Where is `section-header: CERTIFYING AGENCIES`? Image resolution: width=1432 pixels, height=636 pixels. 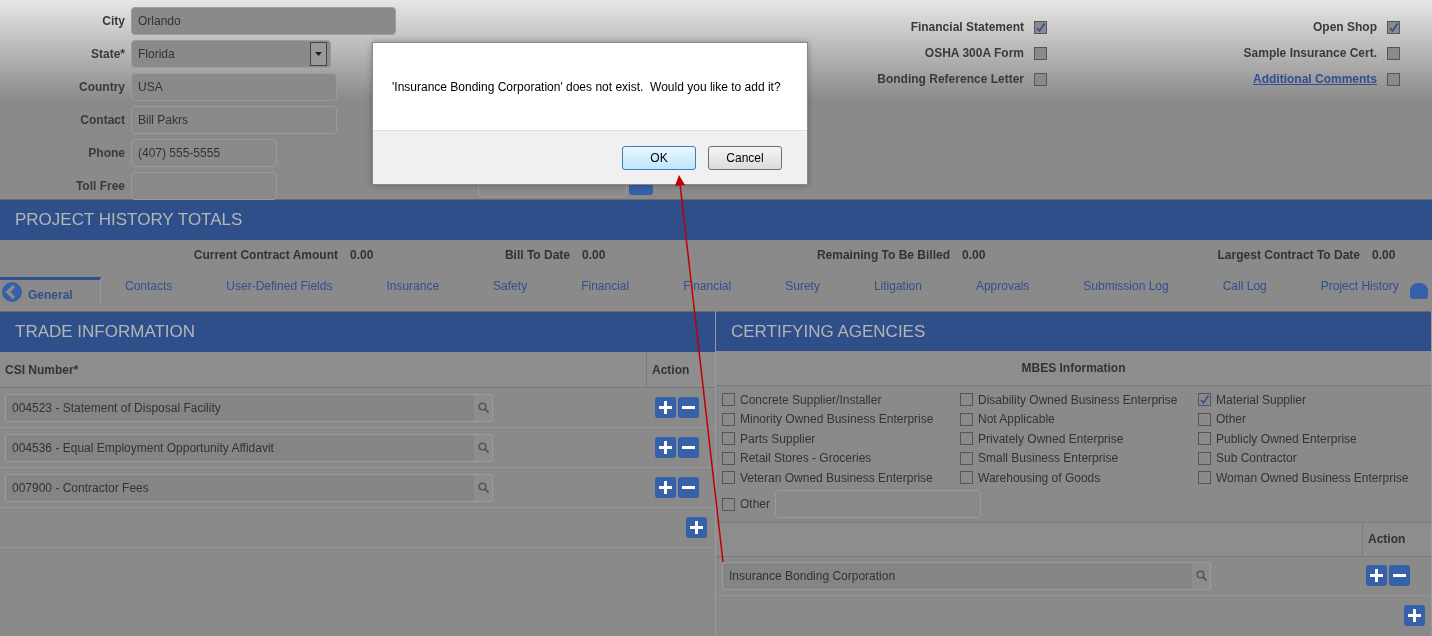
section-header: CERTIFYING AGENCIES is located at coordinates (1073, 331).